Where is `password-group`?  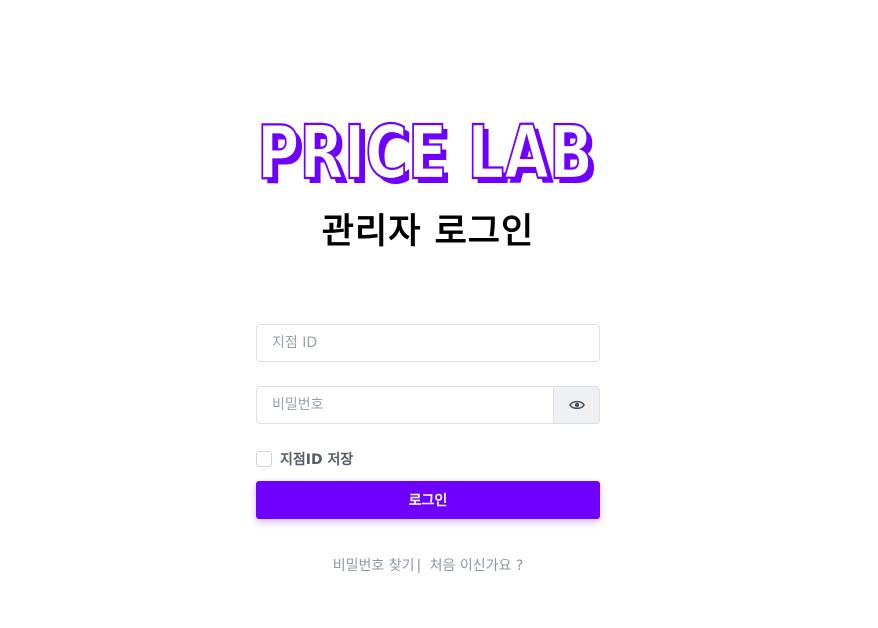 password-group is located at coordinates (428, 405).